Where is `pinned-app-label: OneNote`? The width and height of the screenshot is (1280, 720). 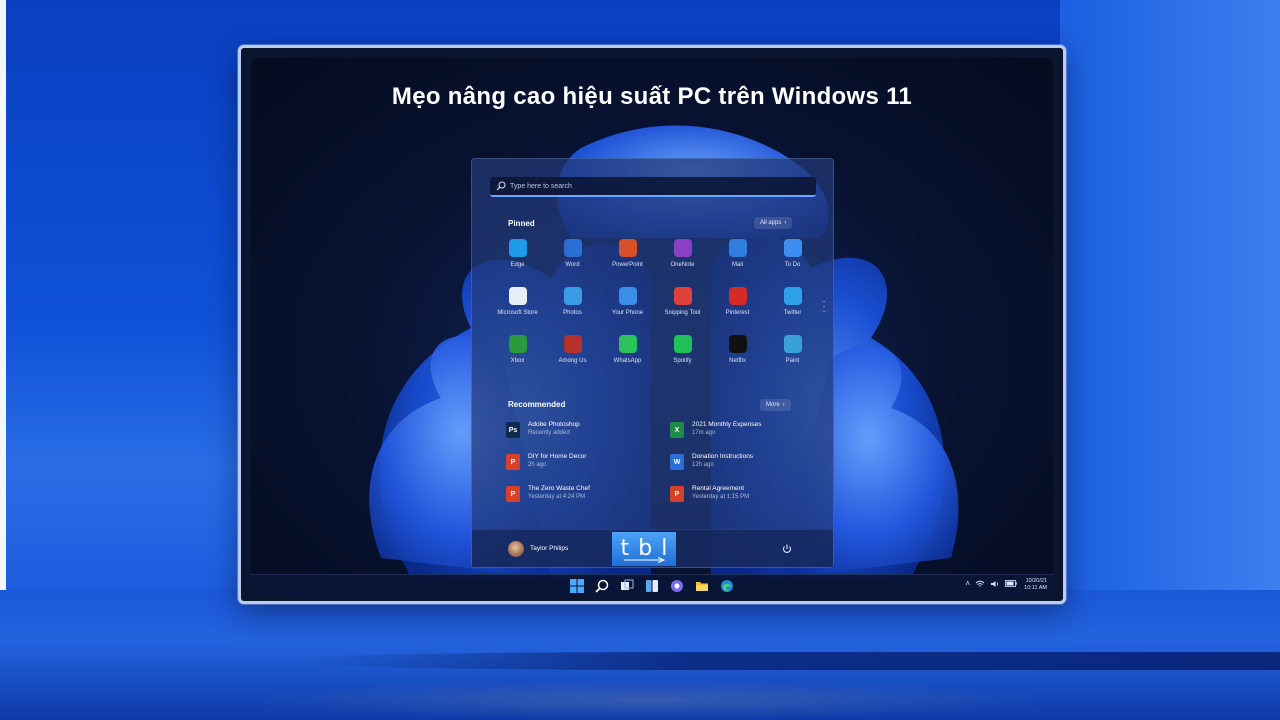 pinned-app-label: OneNote is located at coordinates (682, 265).